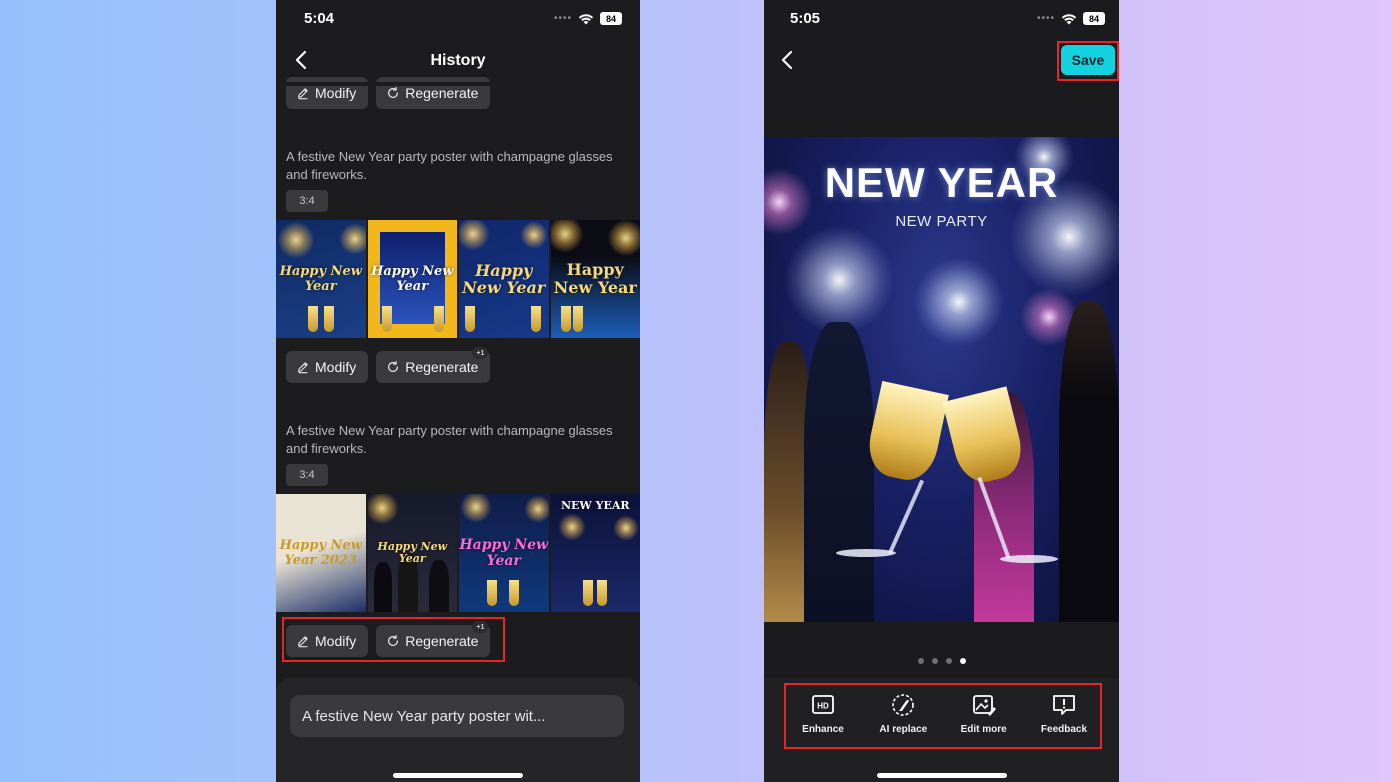 The height and width of the screenshot is (782, 1393). I want to click on tool-label: Enhance, so click(823, 729).